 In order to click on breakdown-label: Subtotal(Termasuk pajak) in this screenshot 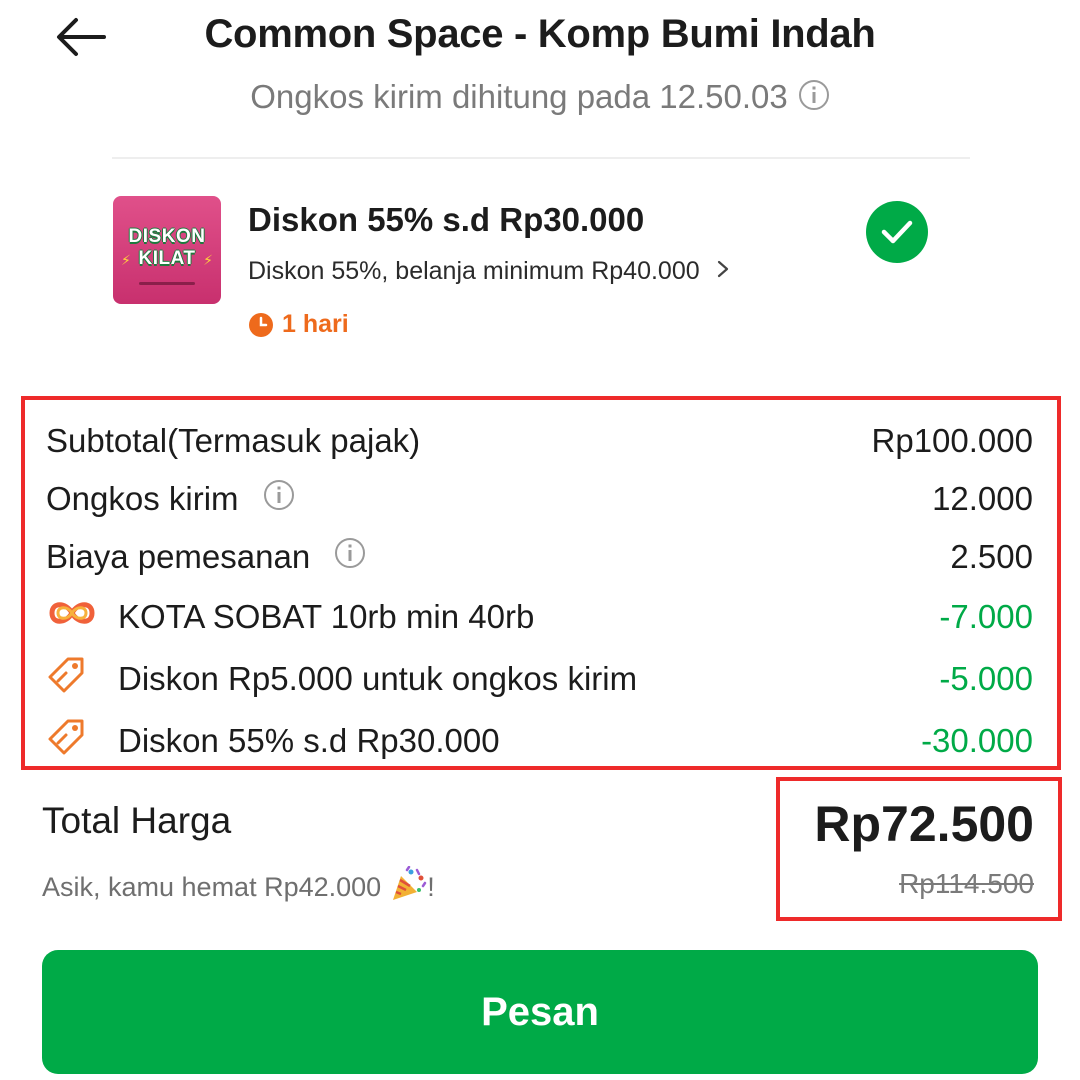, I will do `click(233, 440)`.